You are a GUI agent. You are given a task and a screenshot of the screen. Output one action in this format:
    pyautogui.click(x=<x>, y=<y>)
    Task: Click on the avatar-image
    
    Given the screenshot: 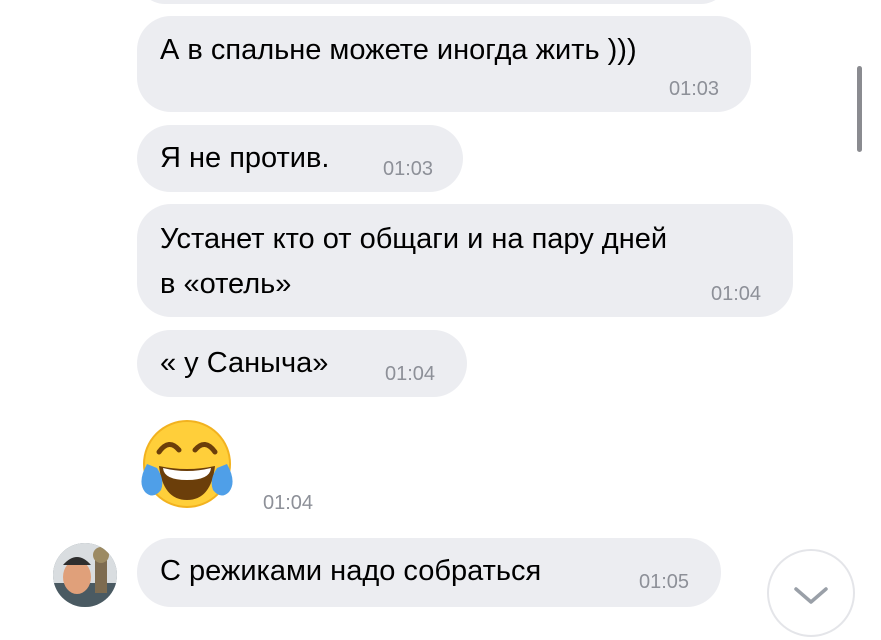 What is the action you would take?
    pyautogui.click(x=85, y=575)
    